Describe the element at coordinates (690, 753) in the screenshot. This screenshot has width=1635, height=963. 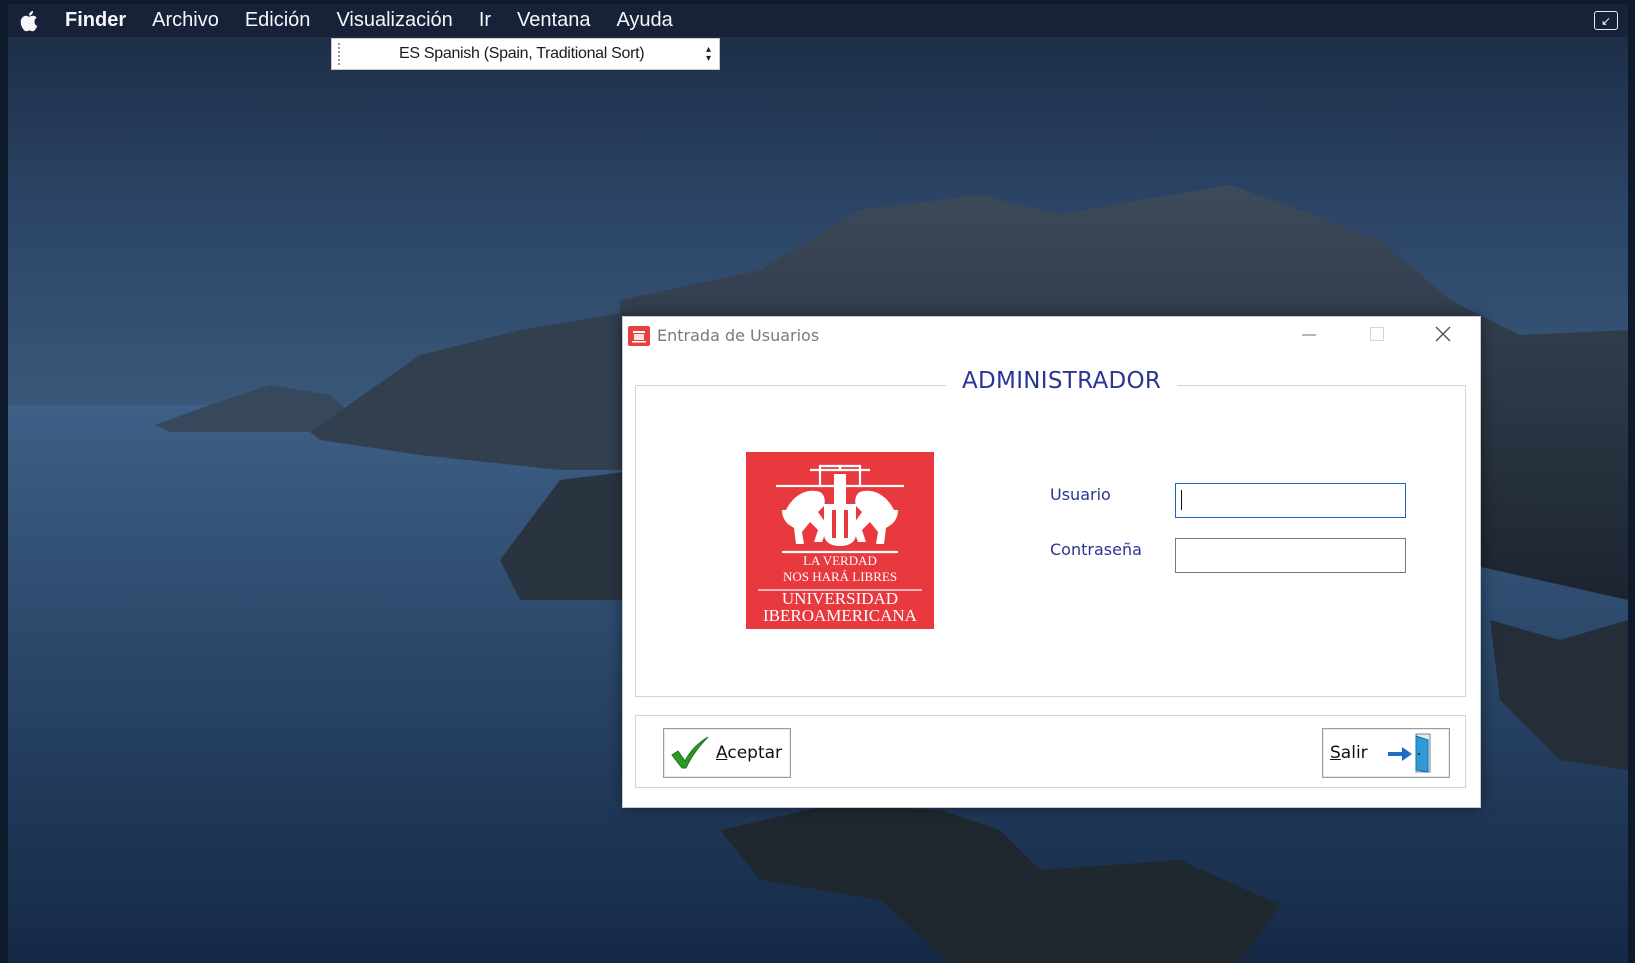
I see `checkmark-icon` at that location.